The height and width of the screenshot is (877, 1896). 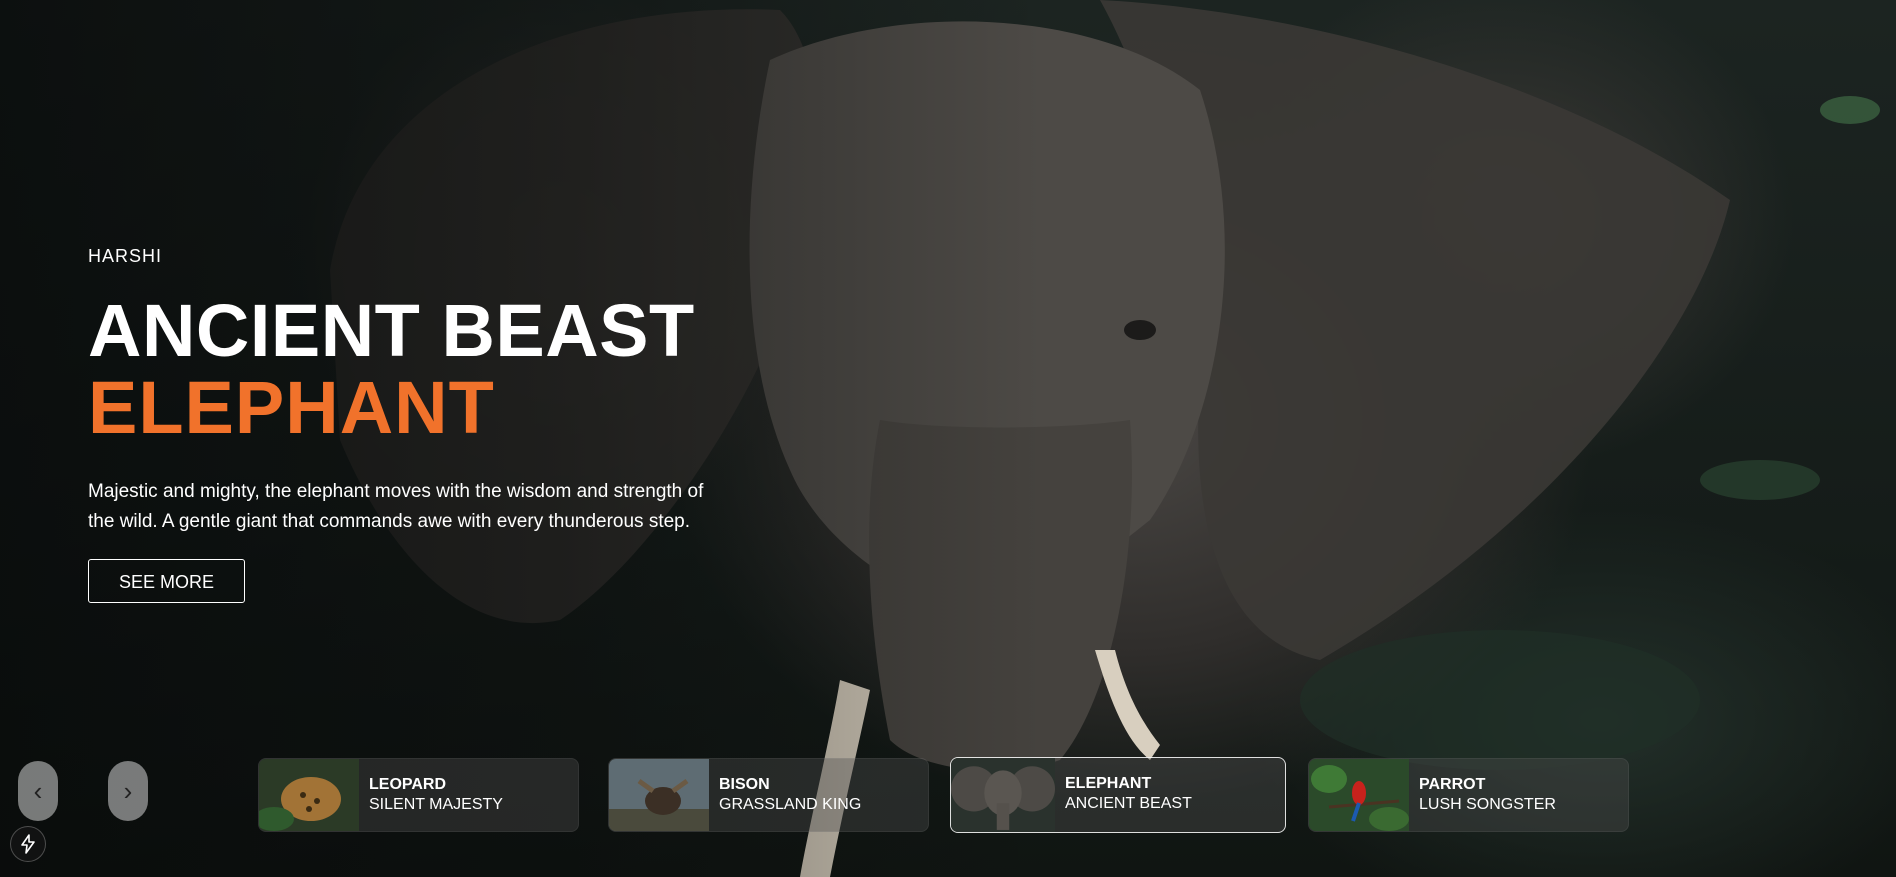 I want to click on thumbnail-name: PARROT, so click(x=1452, y=784).